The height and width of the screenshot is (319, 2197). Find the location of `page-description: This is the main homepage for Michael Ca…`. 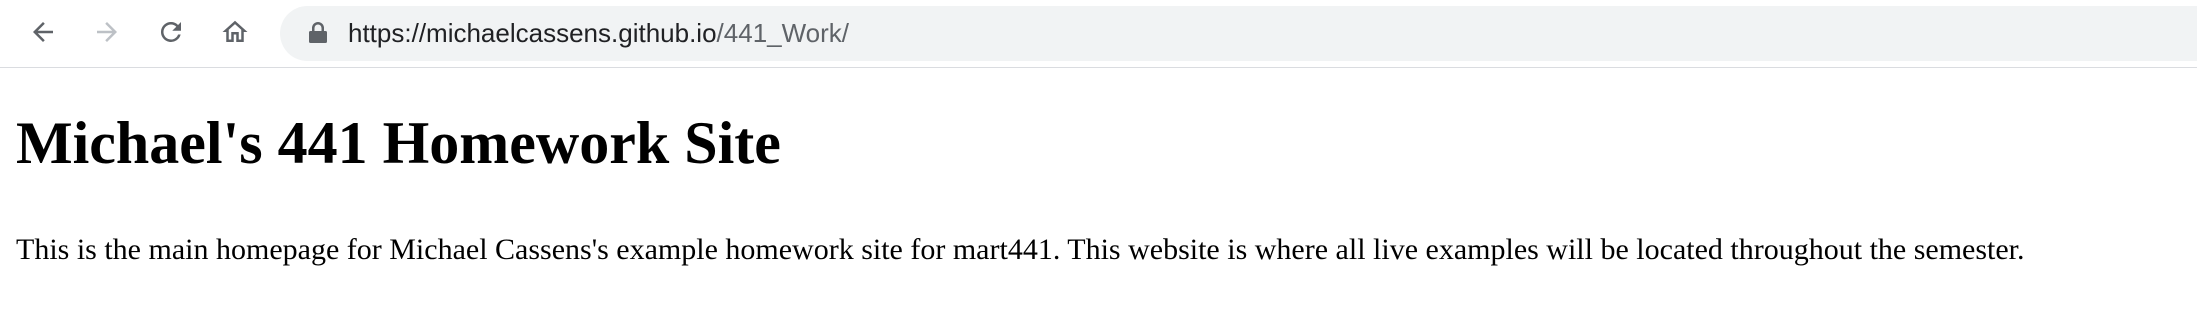

page-description: This is the main homepage for Michael Ca… is located at coordinates (1020, 249).